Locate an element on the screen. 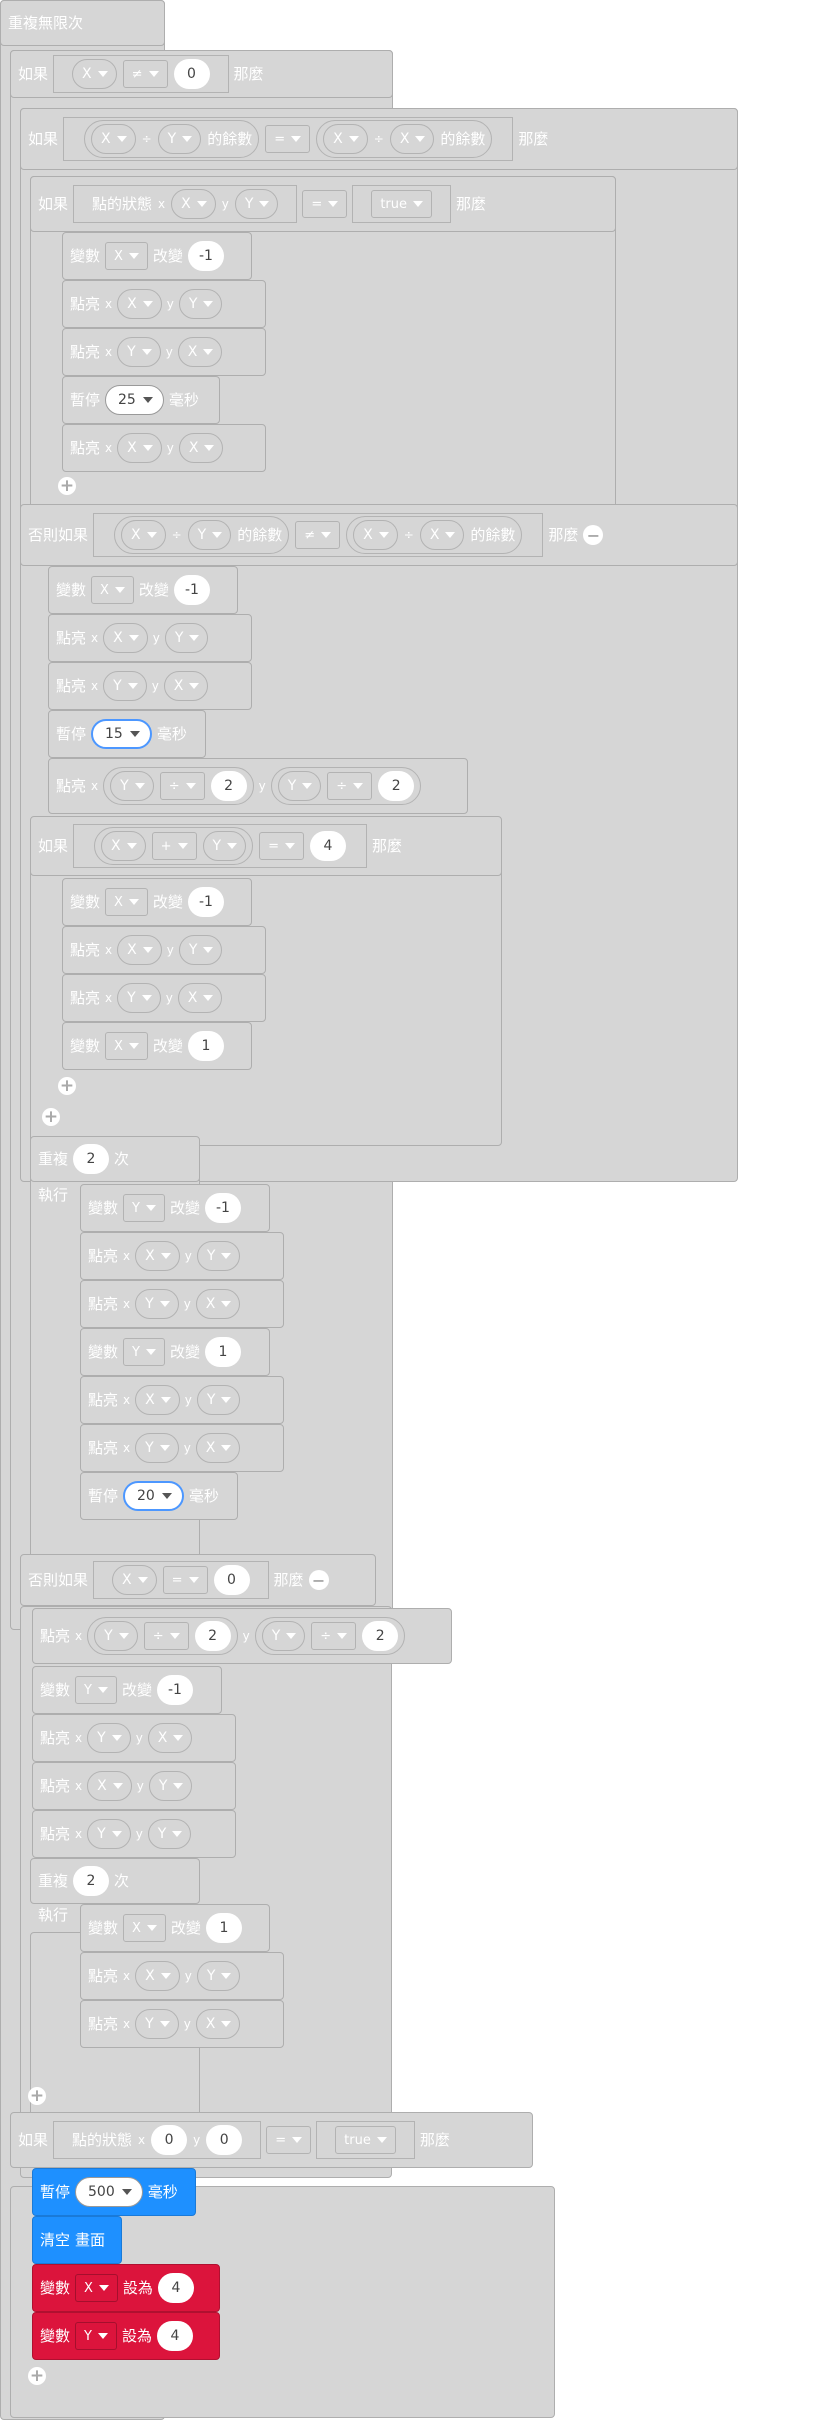  point-state-block: 點的狀態 x X y Y is located at coordinates (185, 204).